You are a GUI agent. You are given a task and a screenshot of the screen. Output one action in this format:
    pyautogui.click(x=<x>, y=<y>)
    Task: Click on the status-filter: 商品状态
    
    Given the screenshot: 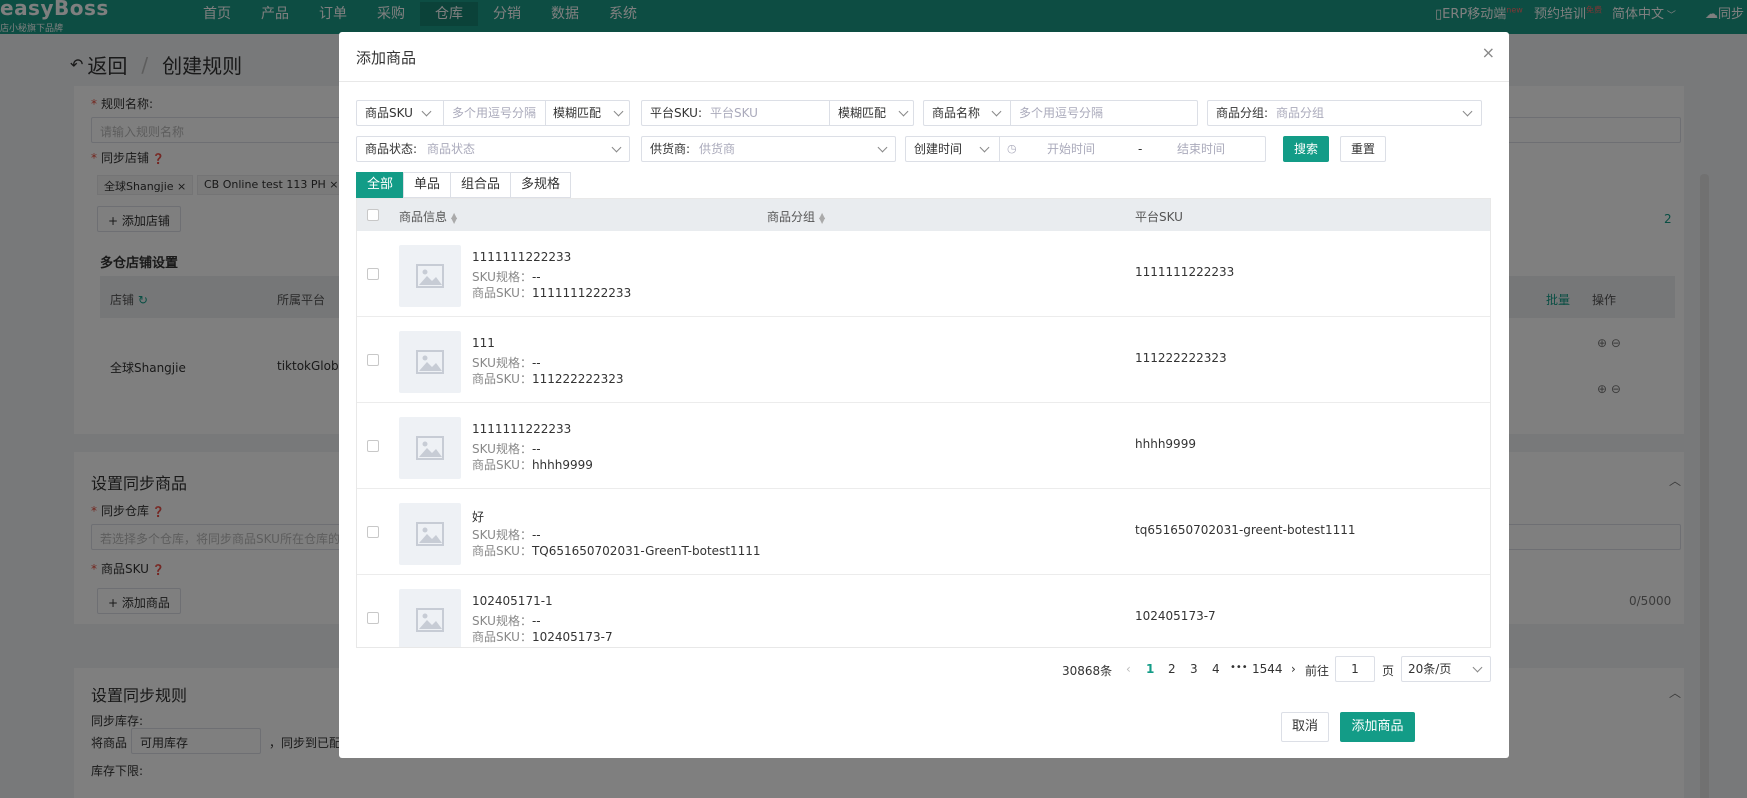 What is the action you would take?
    pyautogui.click(x=493, y=149)
    